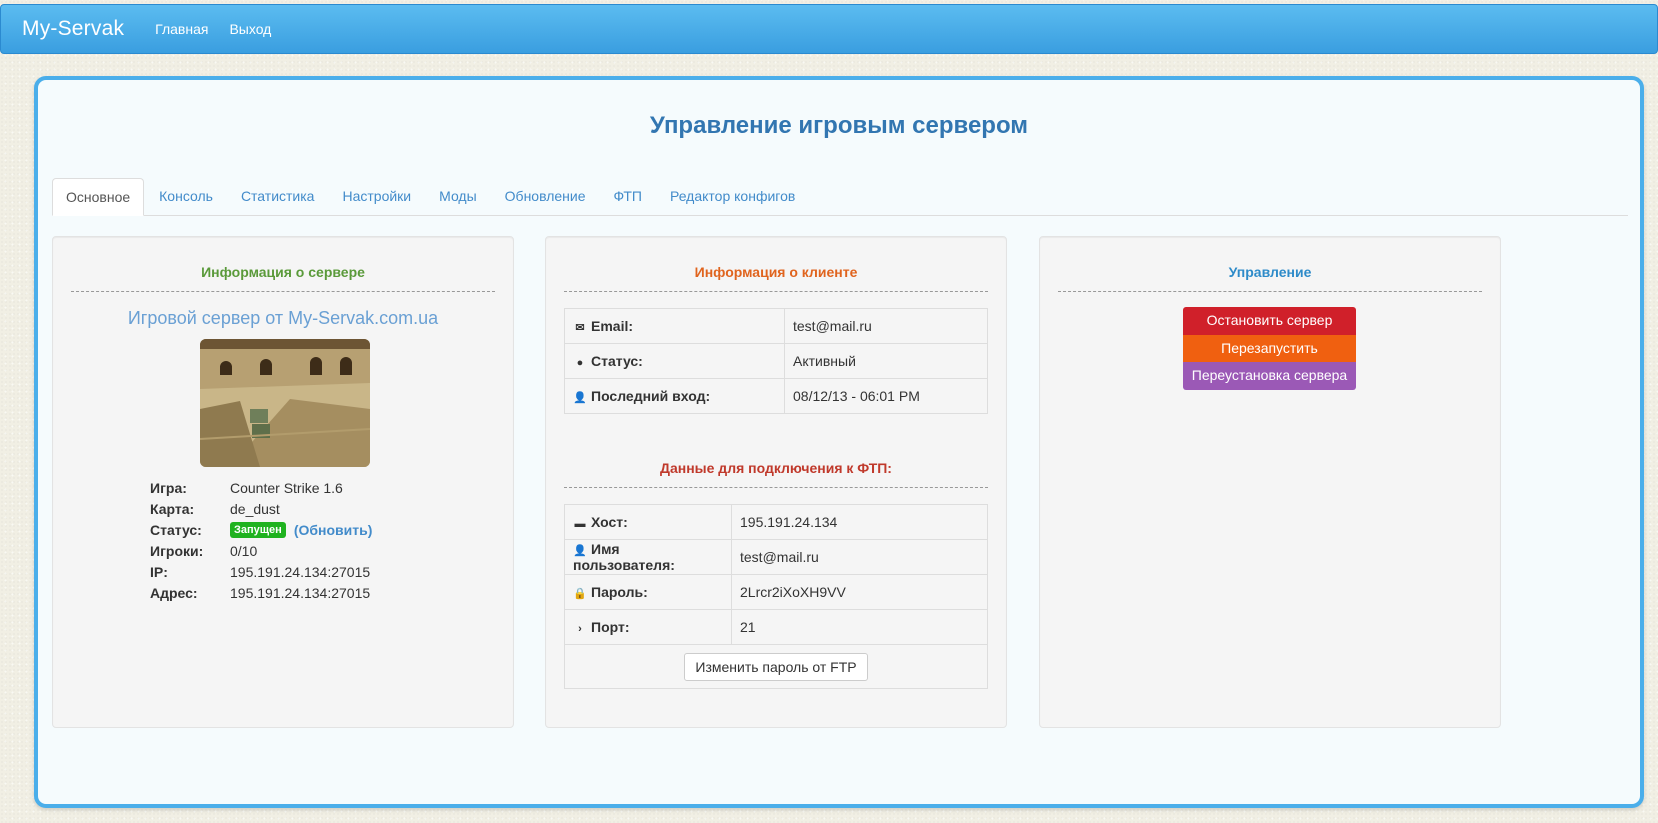 This screenshot has height=823, width=1658. Describe the element at coordinates (62, 29) in the screenshot. I see `brand-logo: My-Servak` at that location.